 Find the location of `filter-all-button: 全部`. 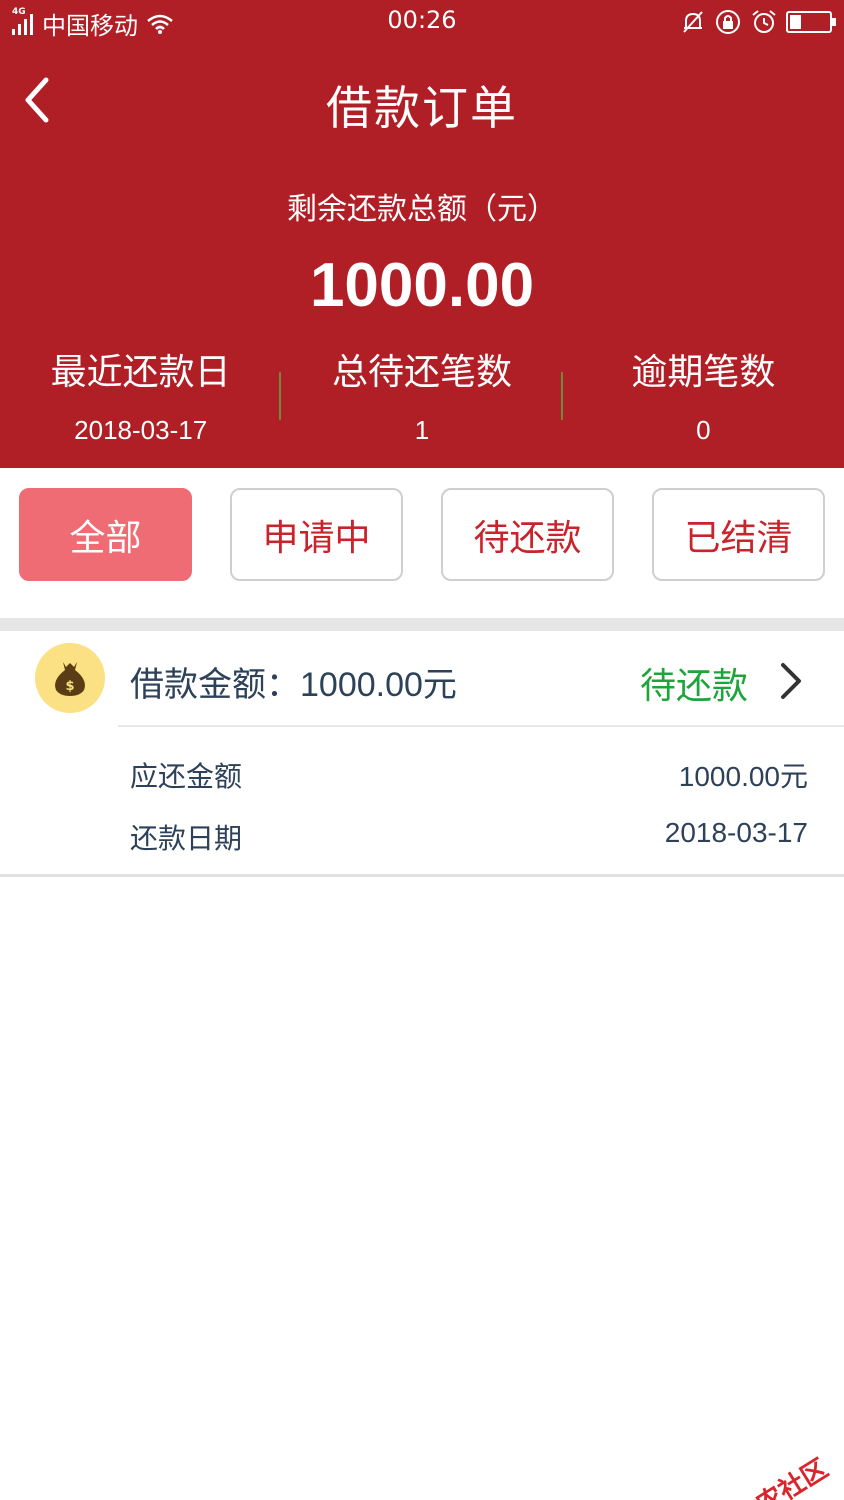

filter-all-button: 全部 is located at coordinates (105, 534).